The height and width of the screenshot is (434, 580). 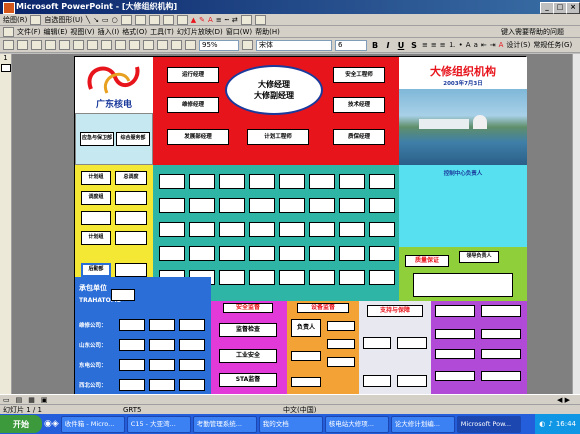 I want to click on align-right-icon: ≡, so click(x=443, y=45).